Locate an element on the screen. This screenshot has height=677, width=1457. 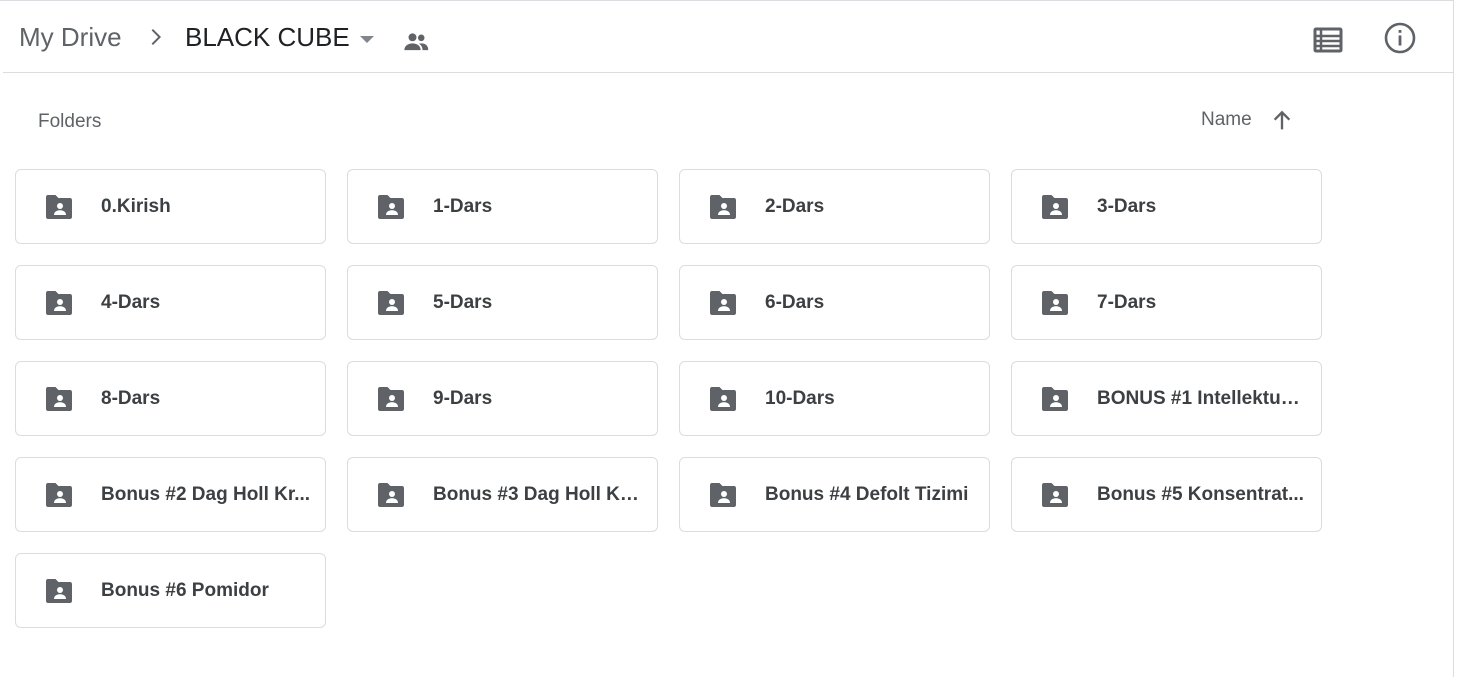
folder-name: 9-Dars is located at coordinates (463, 398).